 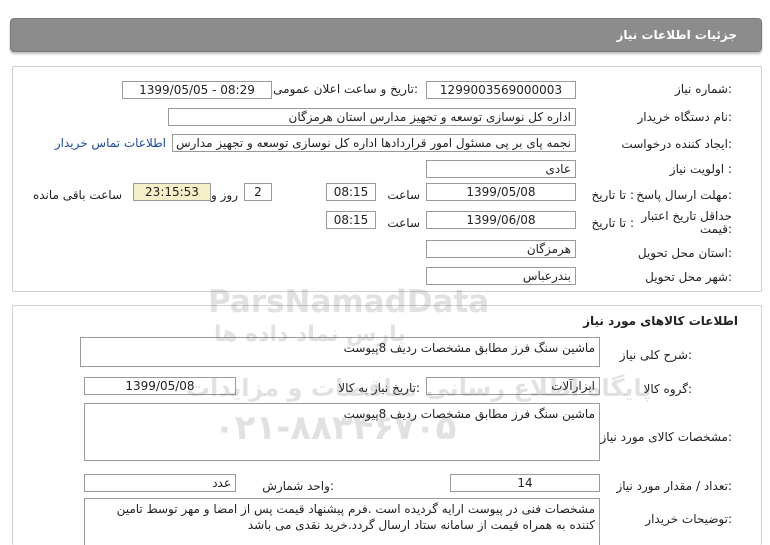 I want to click on need-summary-field: ماشین سنگ فرز مطابق مشخصات ردیف 8پیوست, so click(x=340, y=352).